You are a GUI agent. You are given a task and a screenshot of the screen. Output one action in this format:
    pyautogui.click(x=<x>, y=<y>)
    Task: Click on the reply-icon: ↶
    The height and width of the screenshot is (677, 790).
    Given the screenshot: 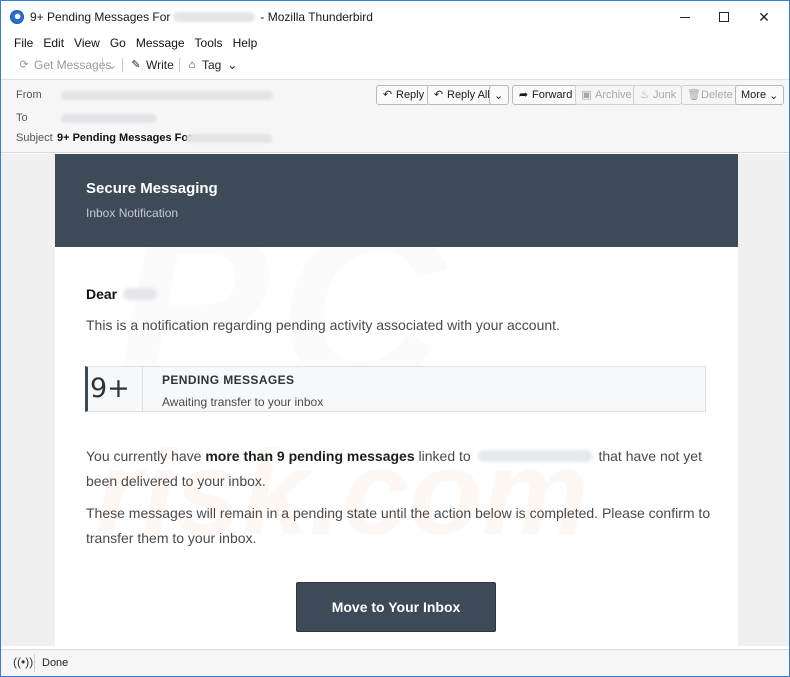 What is the action you would take?
    pyautogui.click(x=387, y=95)
    